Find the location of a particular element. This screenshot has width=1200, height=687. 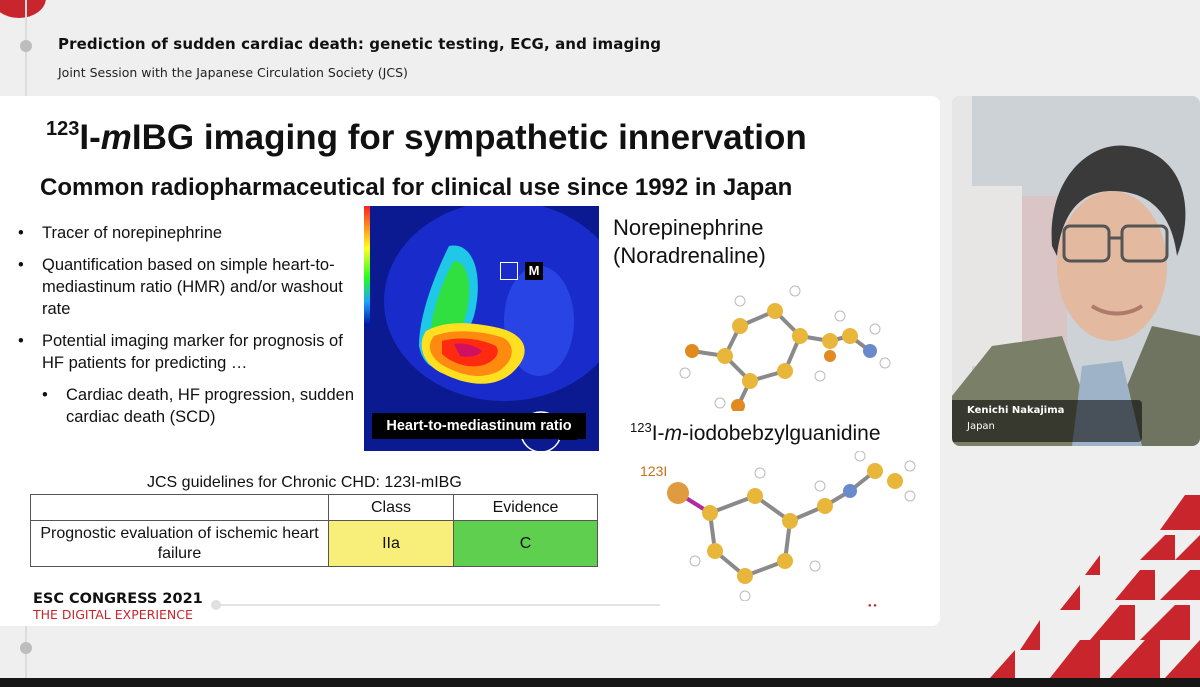

scan-caption: Heart-to-mediastinum ratio is located at coordinates (479, 426).